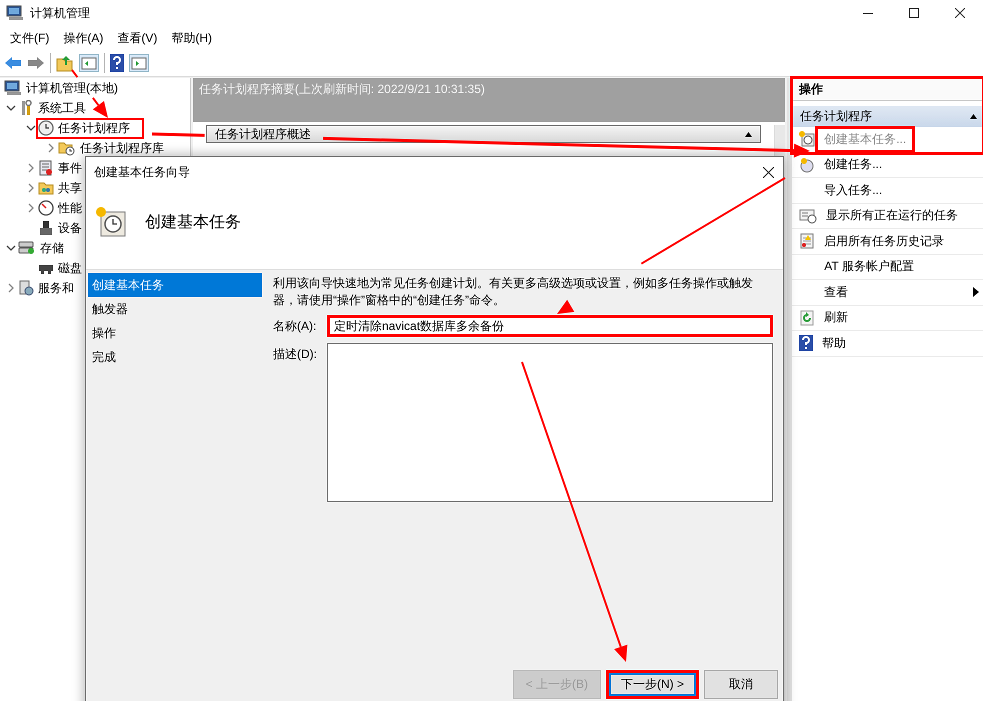 The height and width of the screenshot is (701, 983). What do you see at coordinates (887, 216) in the screenshot?
I see `action-item: 显示所有正在运行的任务` at bounding box center [887, 216].